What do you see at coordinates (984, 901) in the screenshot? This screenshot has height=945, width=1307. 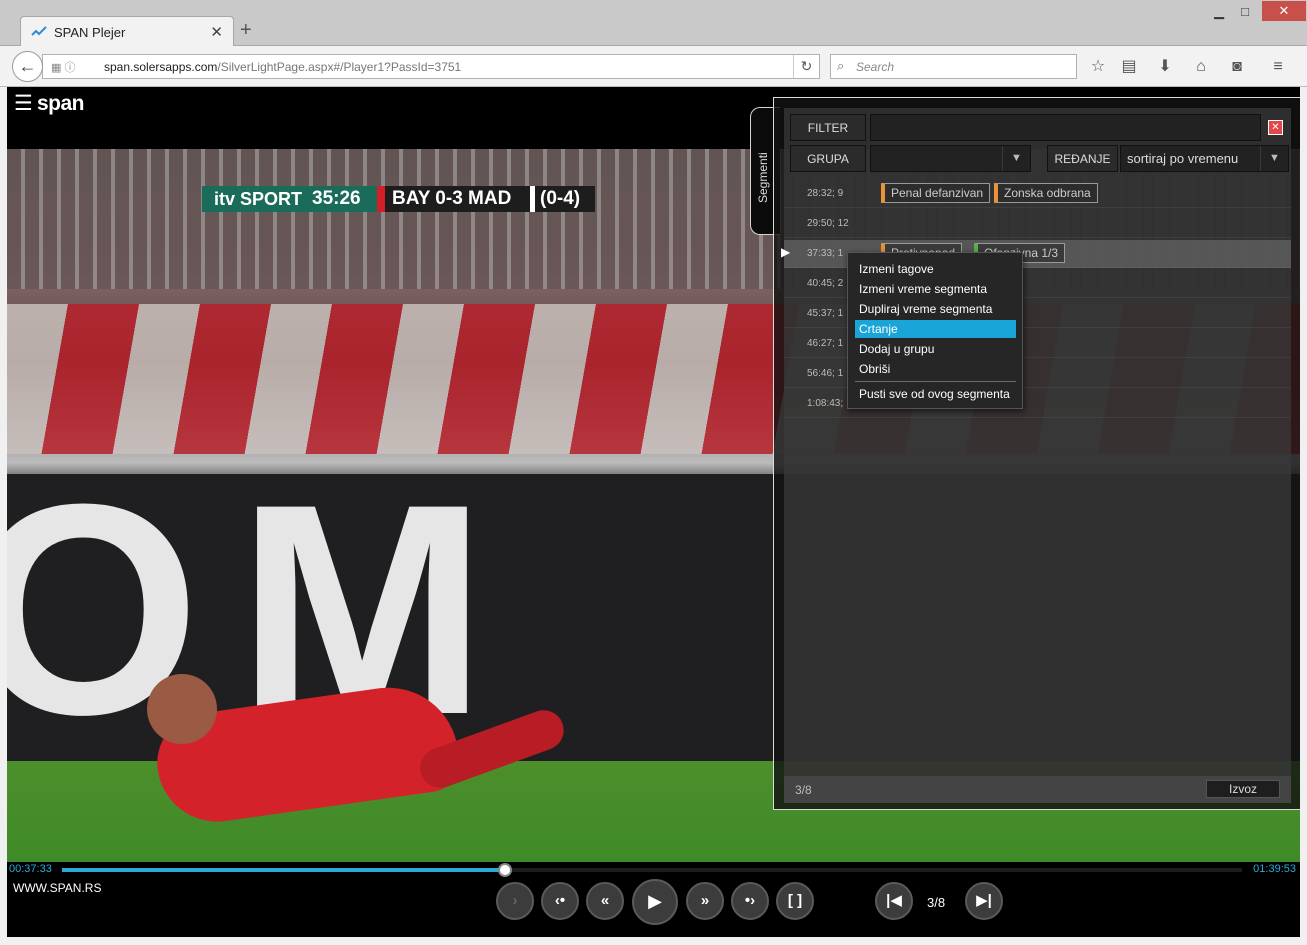 I see `next-segment-icon: ▶|` at bounding box center [984, 901].